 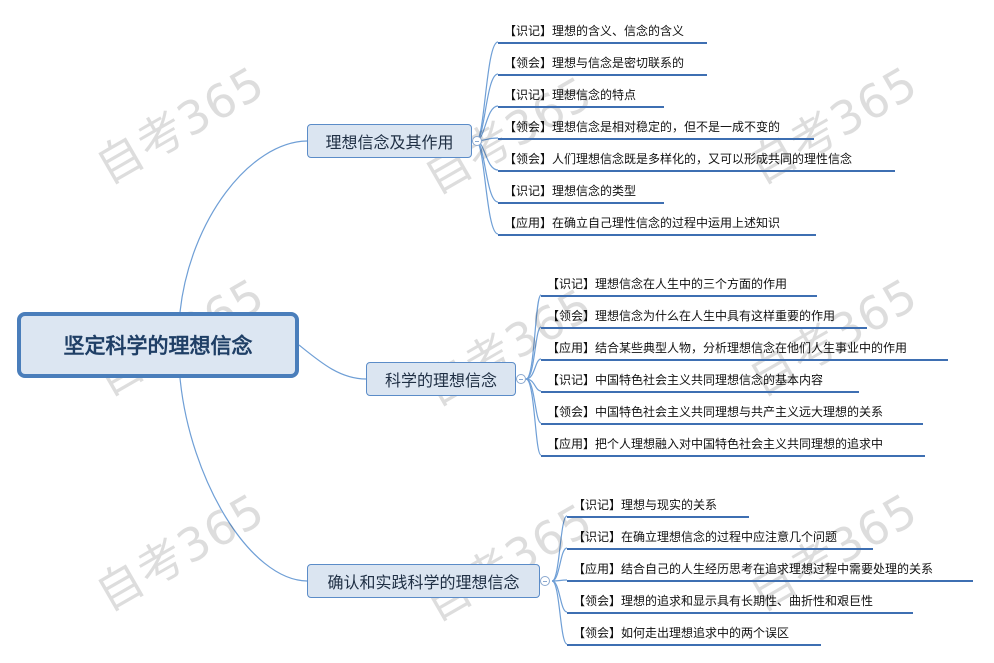 What do you see at coordinates (700, 382) in the screenshot?
I see `leaf-topic: 【识记】中国特色社会主义共同理想信念的基本内容` at bounding box center [700, 382].